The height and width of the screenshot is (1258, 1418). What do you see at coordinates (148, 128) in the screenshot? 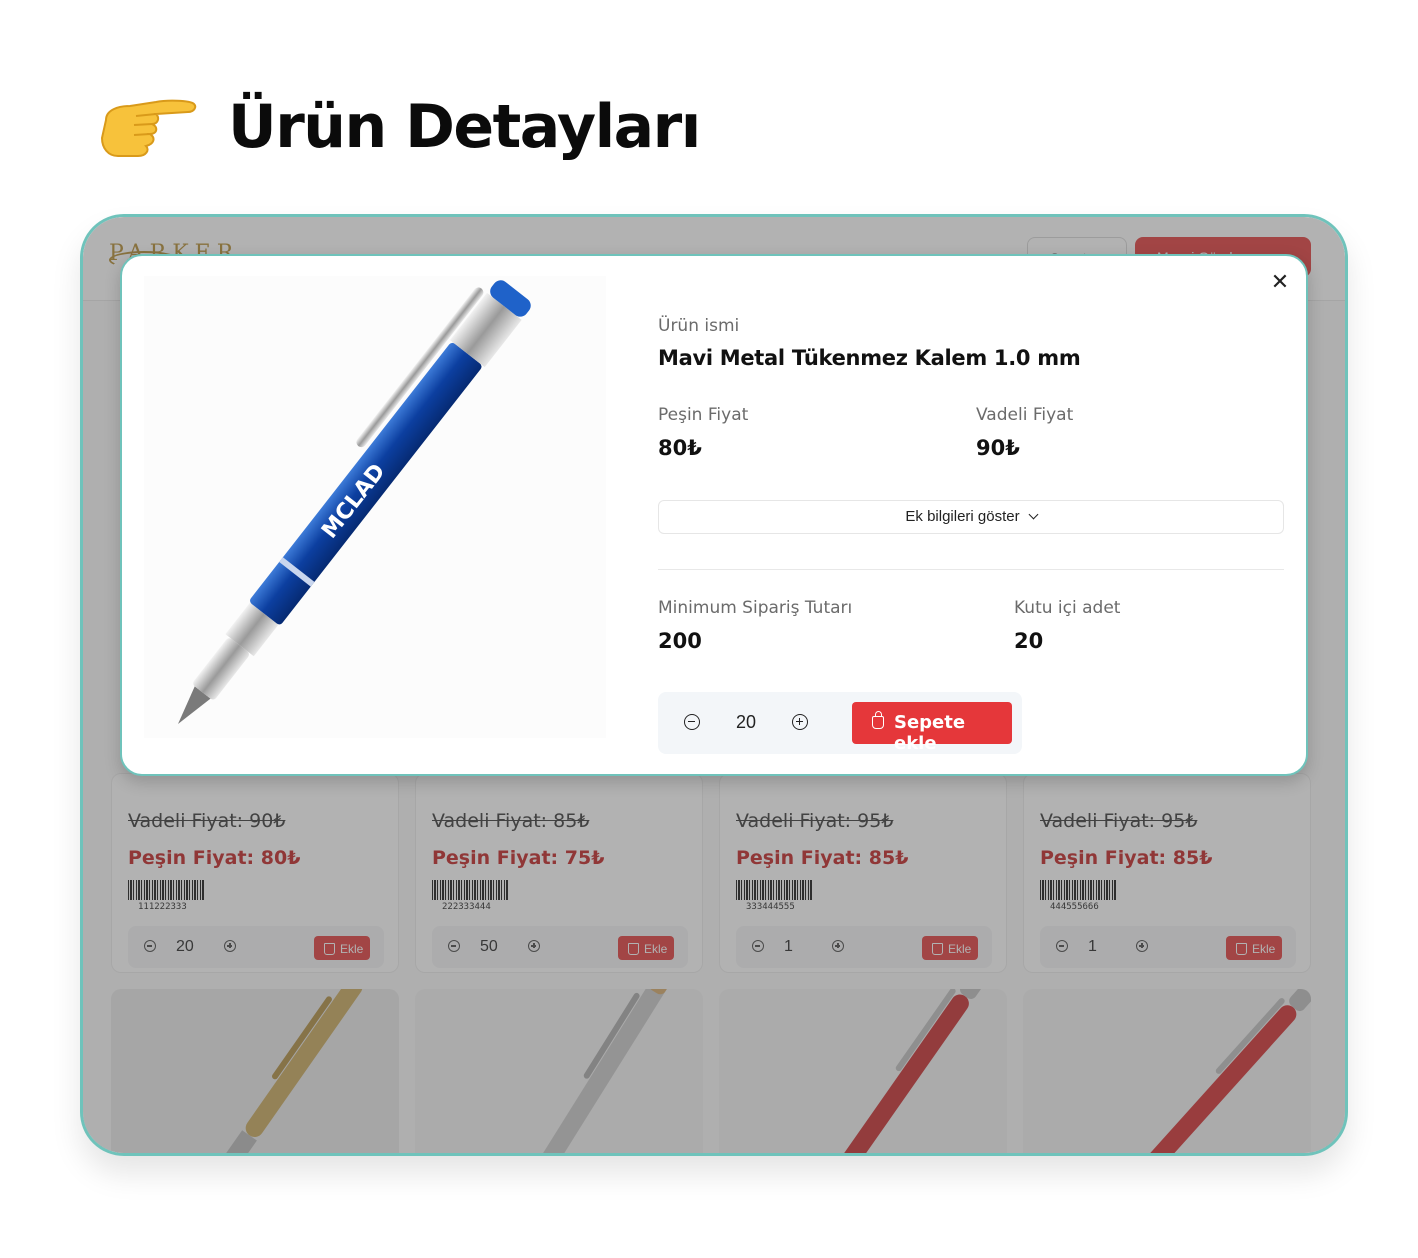
I see `pointing-hand-icon` at bounding box center [148, 128].